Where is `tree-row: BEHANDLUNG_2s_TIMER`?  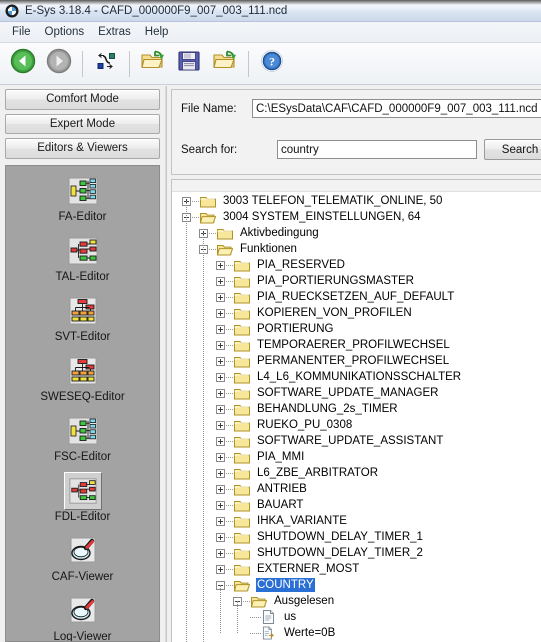 tree-row: BEHANDLUNG_2s_TIMER is located at coordinates (356, 409).